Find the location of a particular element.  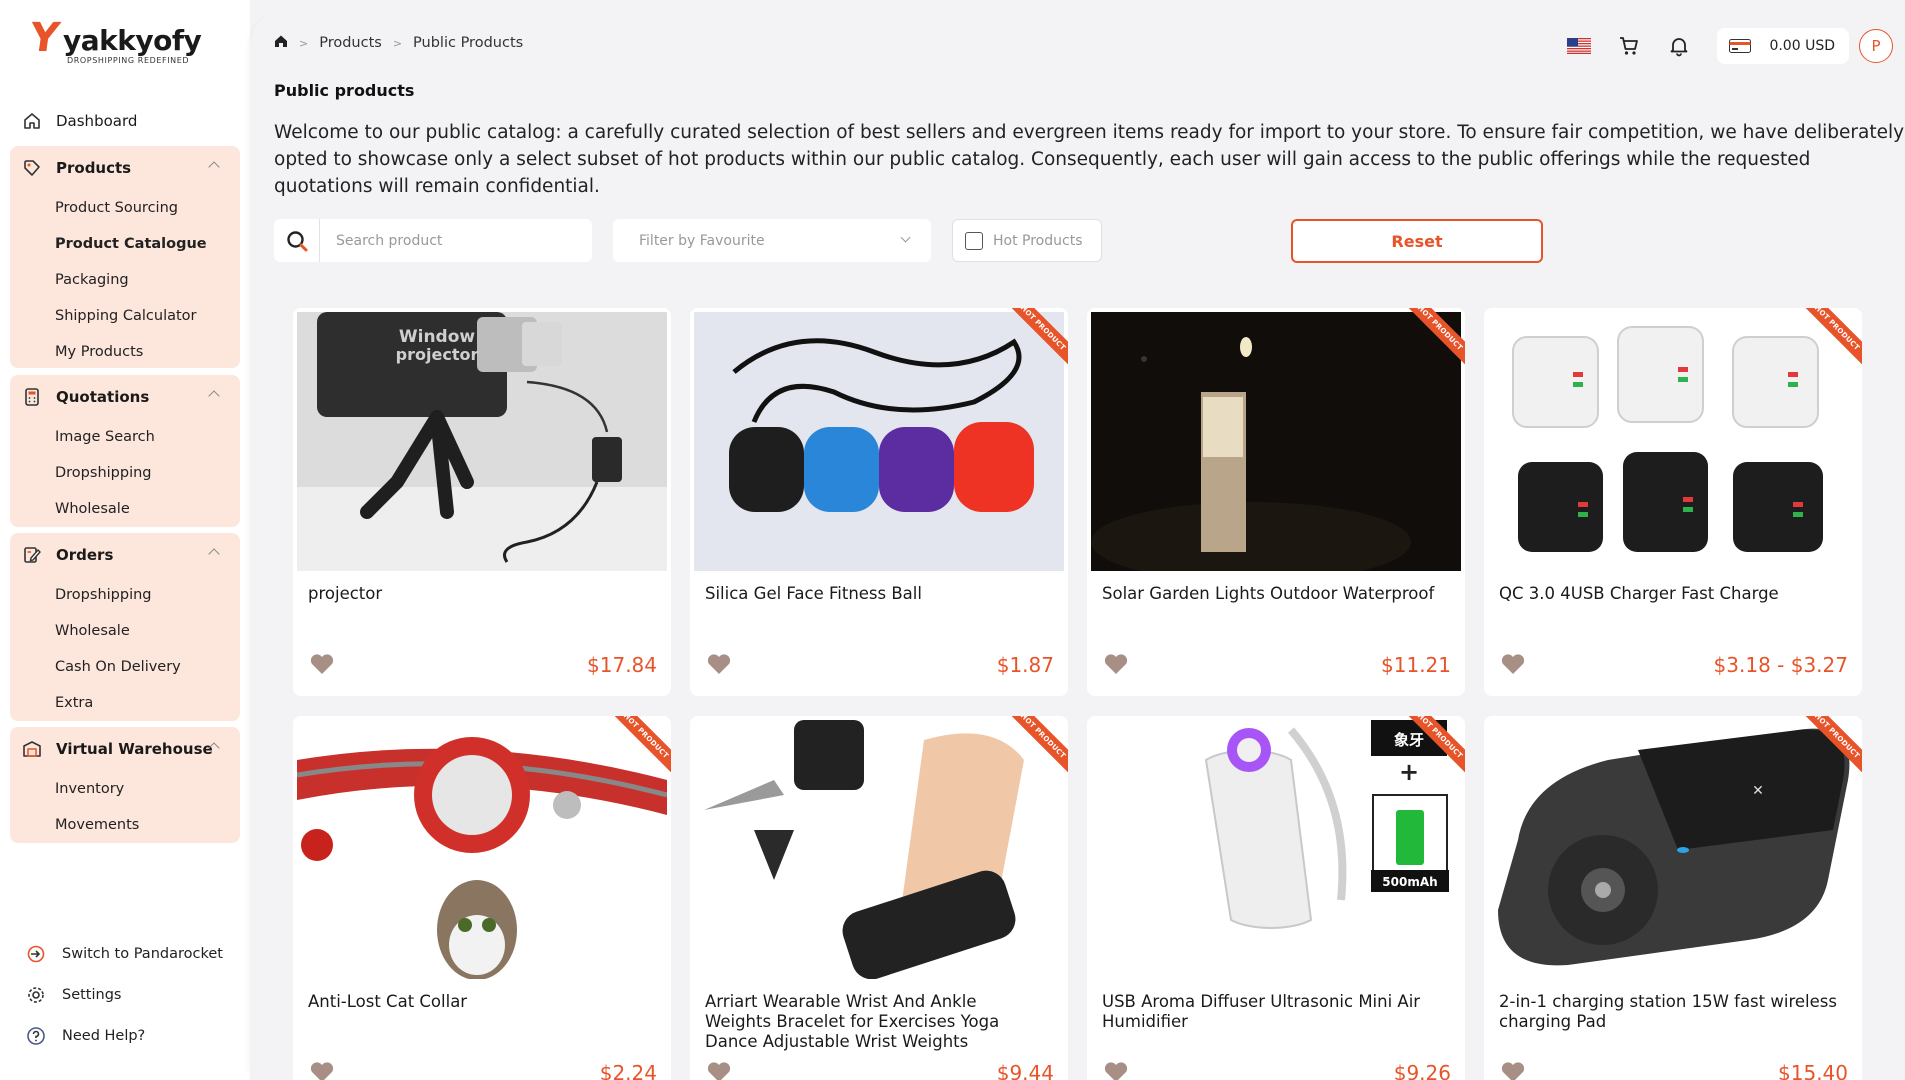

gear-icon is located at coordinates (36, 995).